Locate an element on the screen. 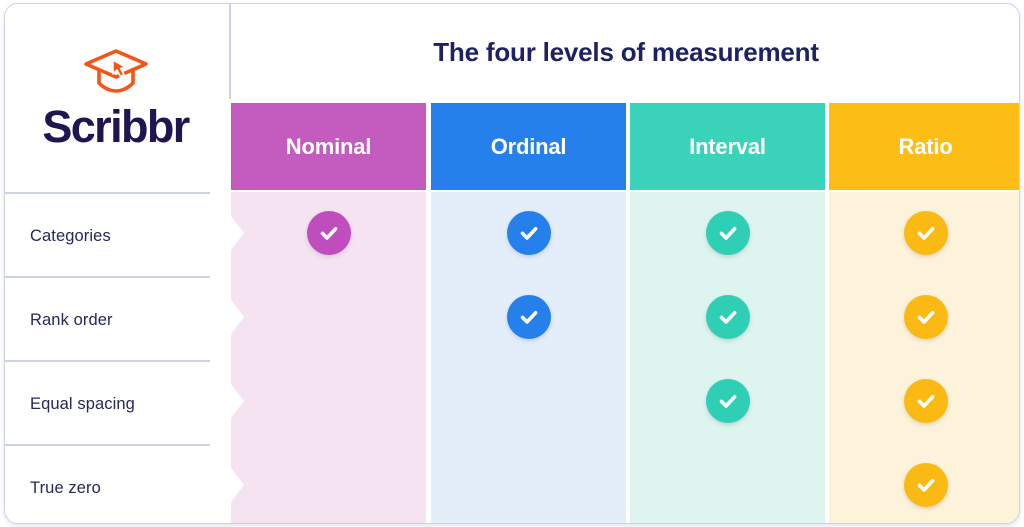 This screenshot has height=527, width=1024. row-label-text: Rank order is located at coordinates (71, 319).